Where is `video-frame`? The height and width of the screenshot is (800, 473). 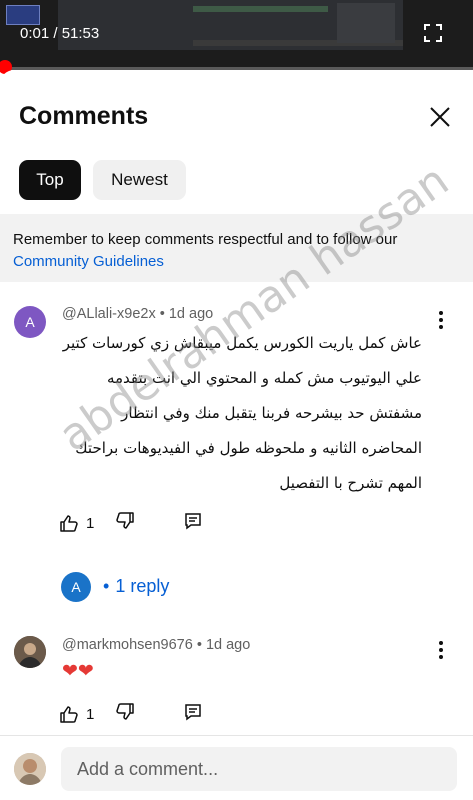
video-frame is located at coordinates (230, 25).